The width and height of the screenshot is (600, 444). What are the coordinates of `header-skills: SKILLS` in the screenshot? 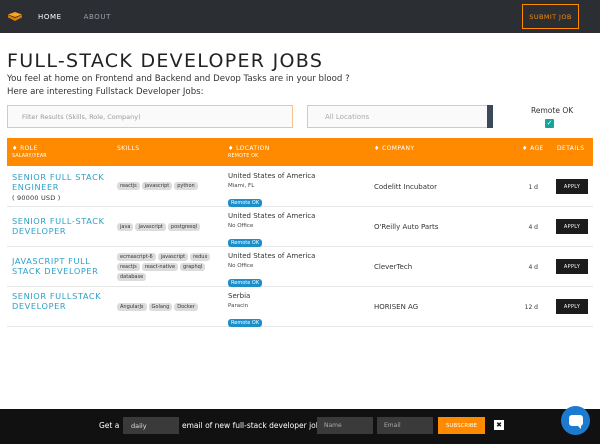 It's located at (128, 148).